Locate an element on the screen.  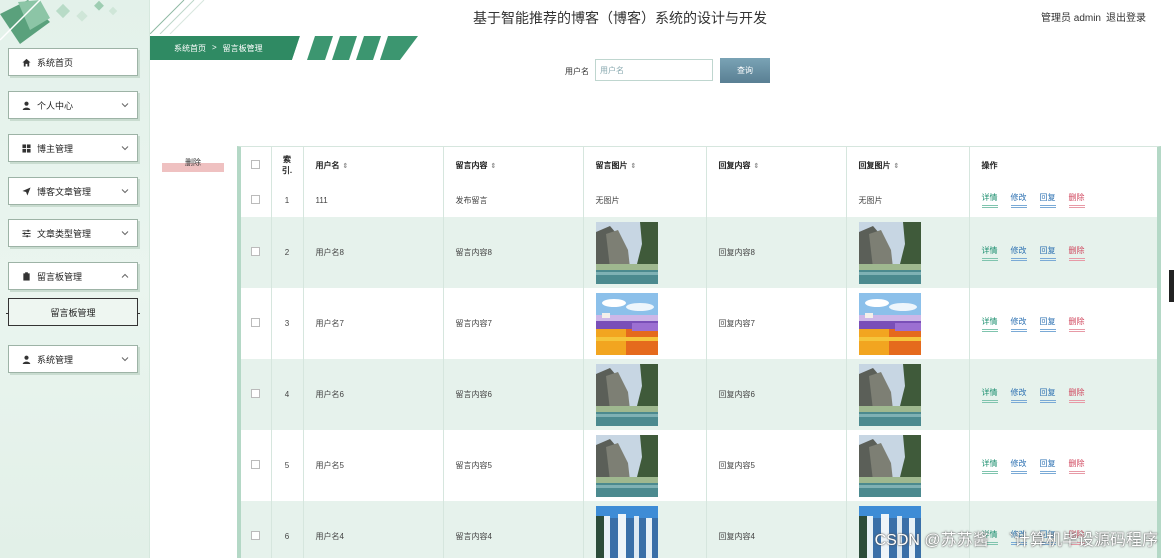
header-content: 留言内容 ⇕ is located at coordinates (513, 165).